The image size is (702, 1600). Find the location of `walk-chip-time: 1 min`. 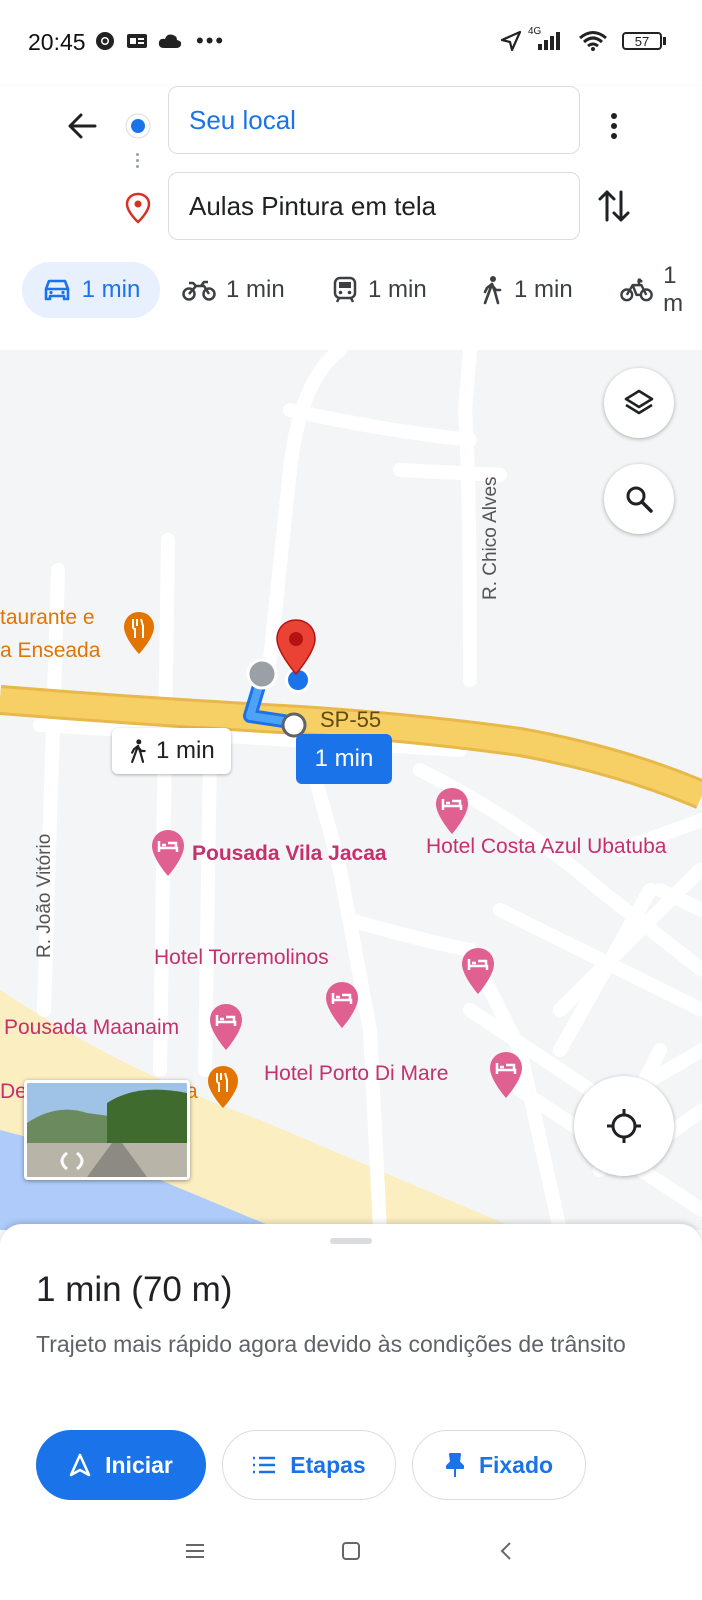

walk-chip-time: 1 min is located at coordinates (185, 750).